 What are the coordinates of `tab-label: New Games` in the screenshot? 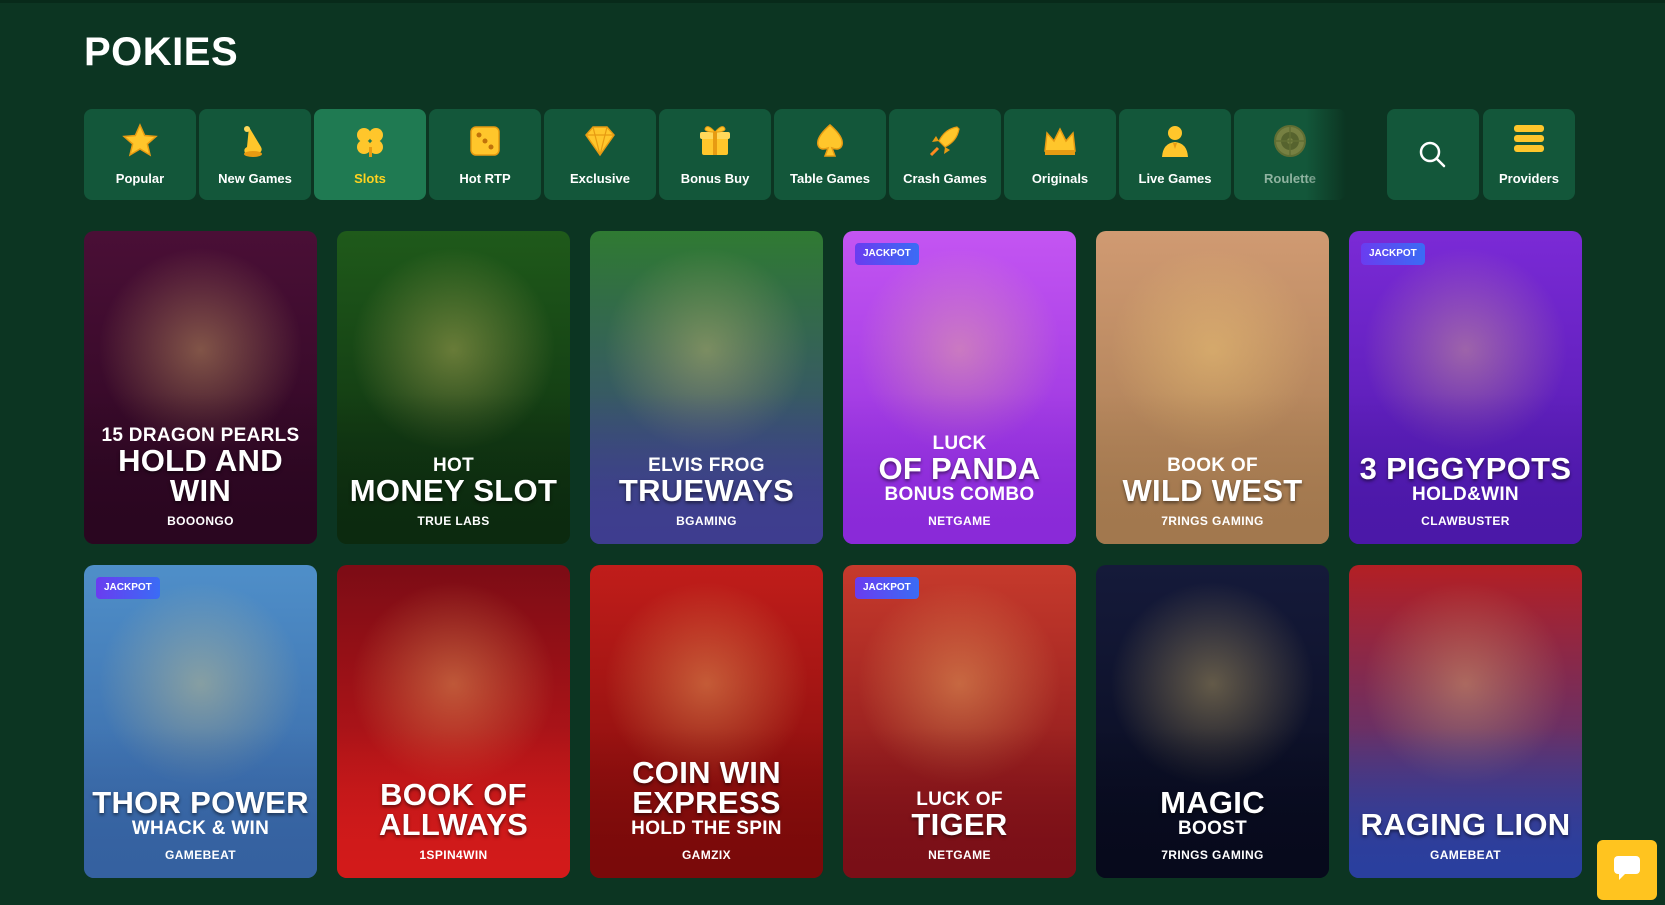 It's located at (255, 178).